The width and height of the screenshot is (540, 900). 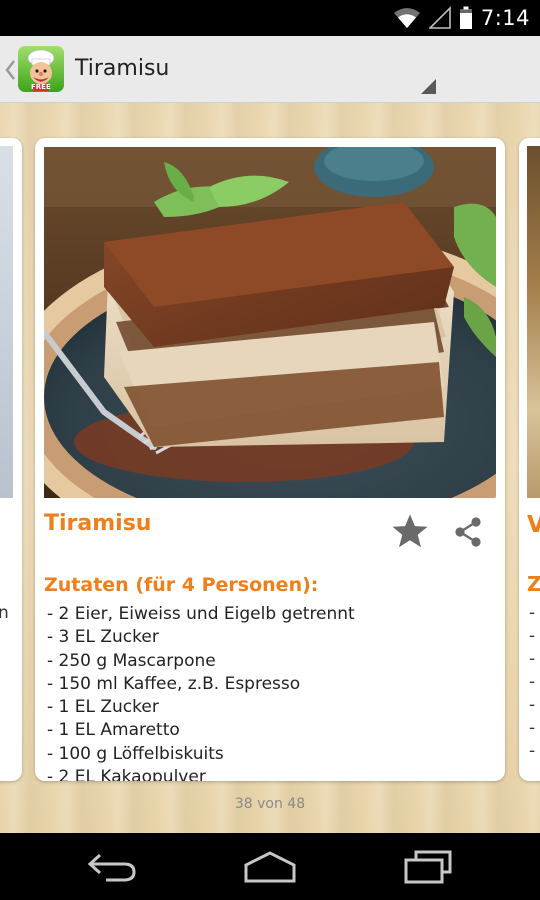 I want to click on share-icon, so click(x=468, y=532).